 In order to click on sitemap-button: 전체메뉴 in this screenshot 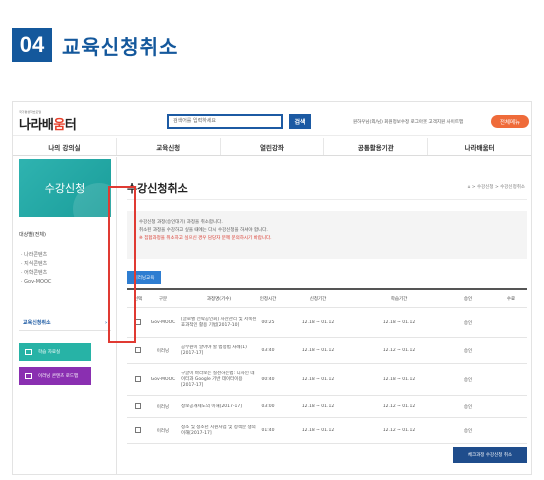, I will do `click(510, 121)`.